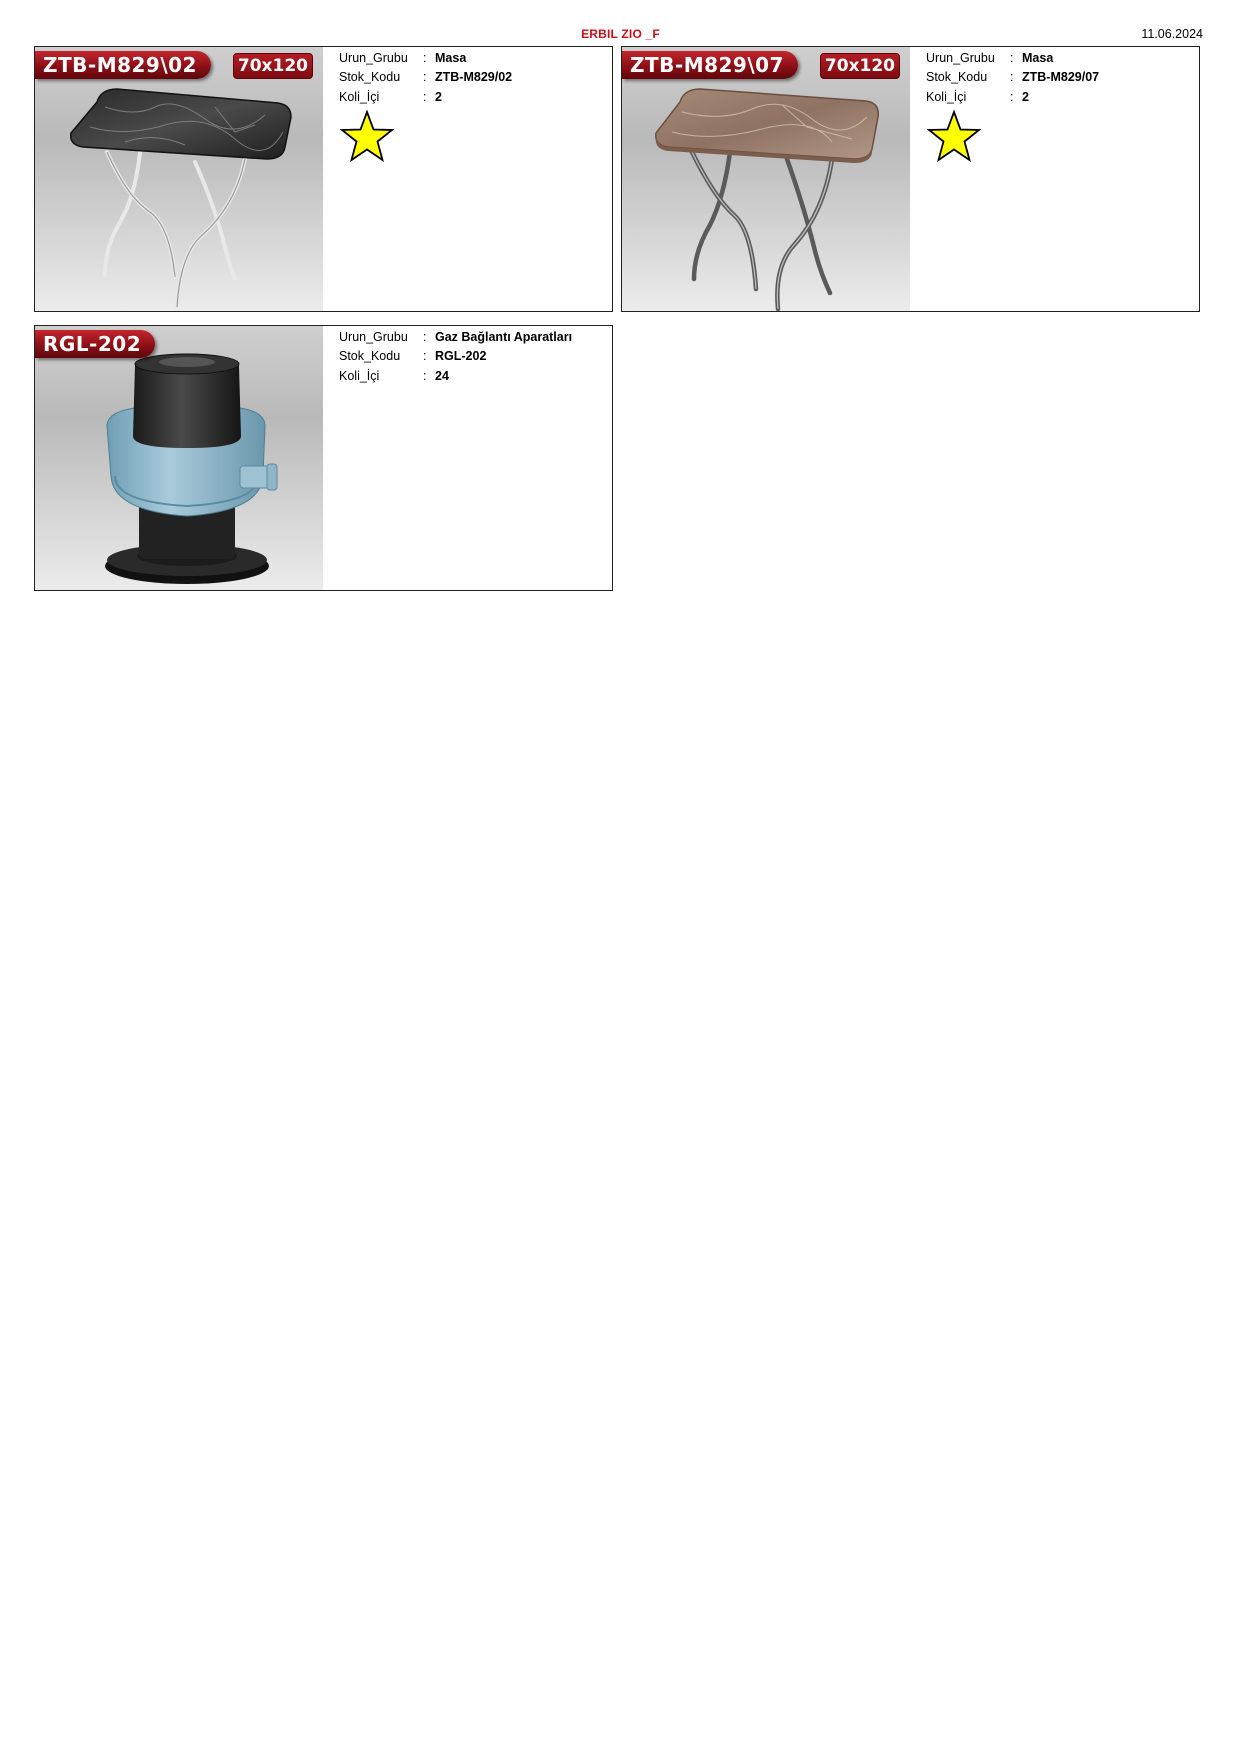  I want to click on gas-regulator-image, so click(191, 468).